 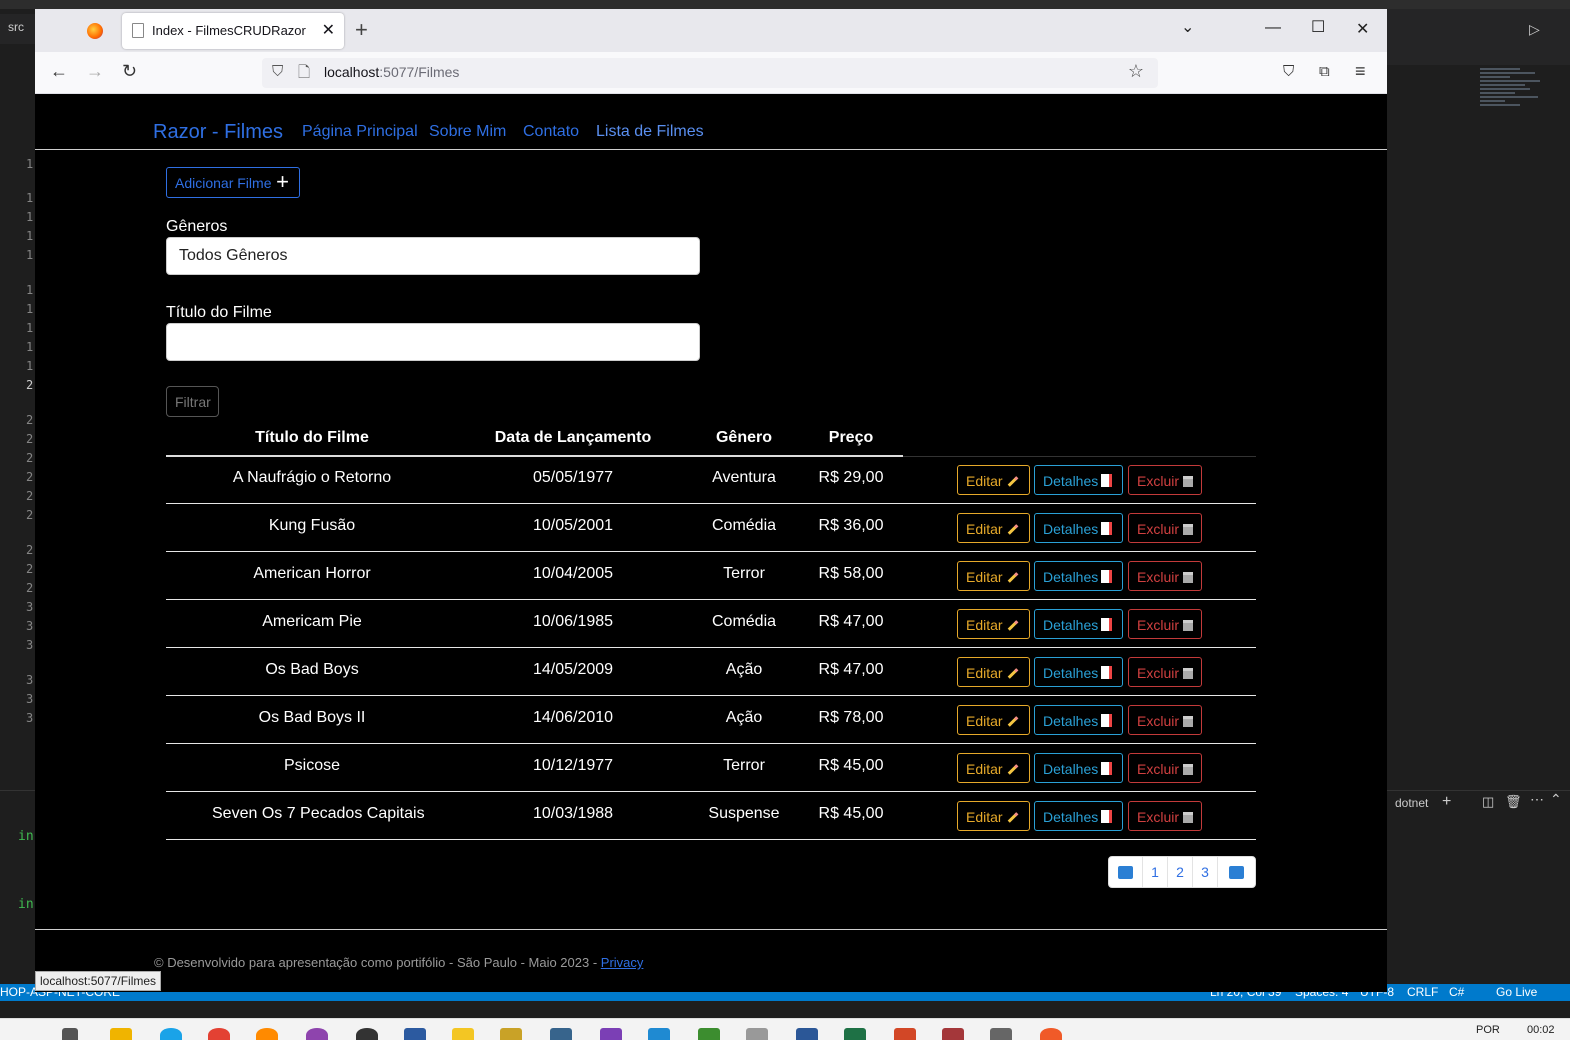 What do you see at coordinates (1556, 799) in the screenshot?
I see `chevron-up-icon: ⌃` at bounding box center [1556, 799].